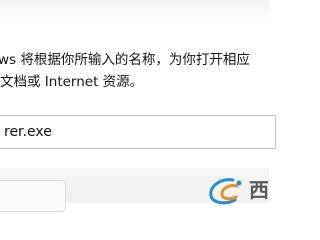  What do you see at coordinates (72, 82) in the screenshot?
I see `description-line-2: 文档或 Internet 资源。` at bounding box center [72, 82].